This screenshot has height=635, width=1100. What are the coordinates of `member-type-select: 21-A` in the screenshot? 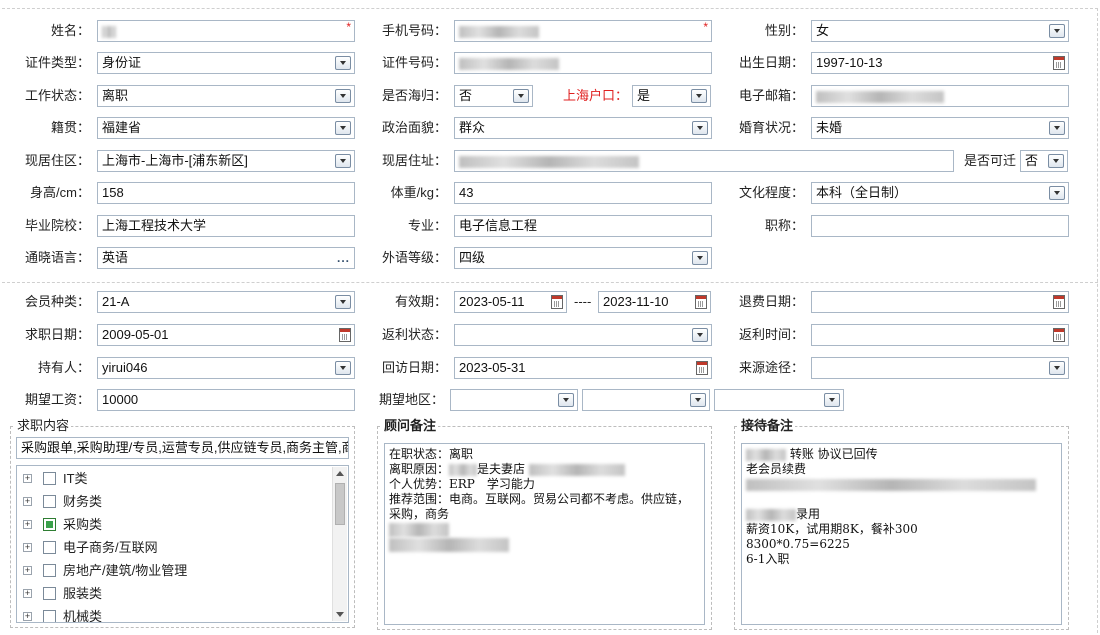 It's located at (226, 302).